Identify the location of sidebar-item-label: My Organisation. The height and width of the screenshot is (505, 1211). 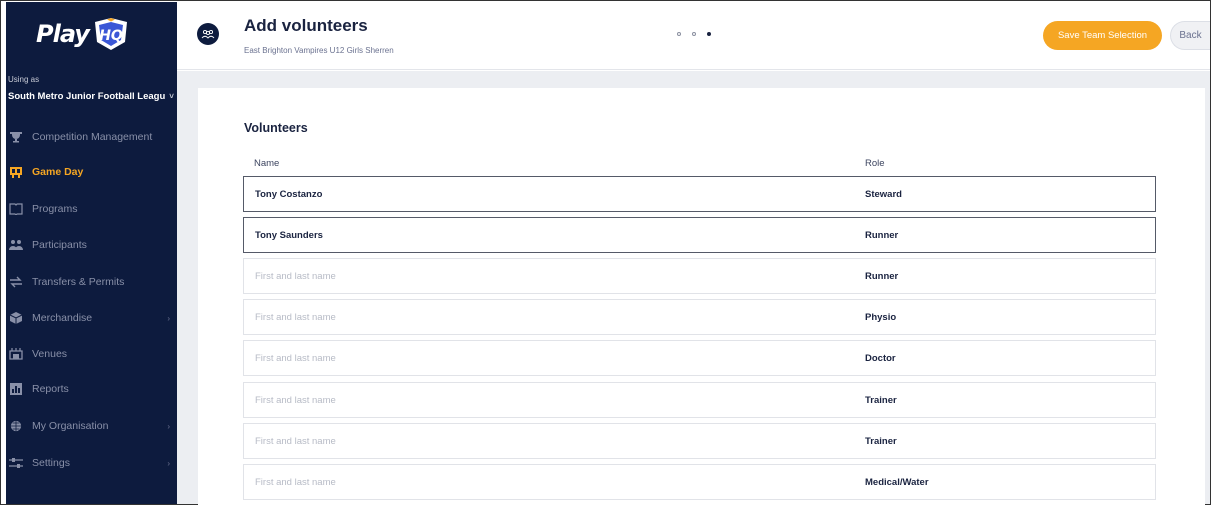
(70, 426).